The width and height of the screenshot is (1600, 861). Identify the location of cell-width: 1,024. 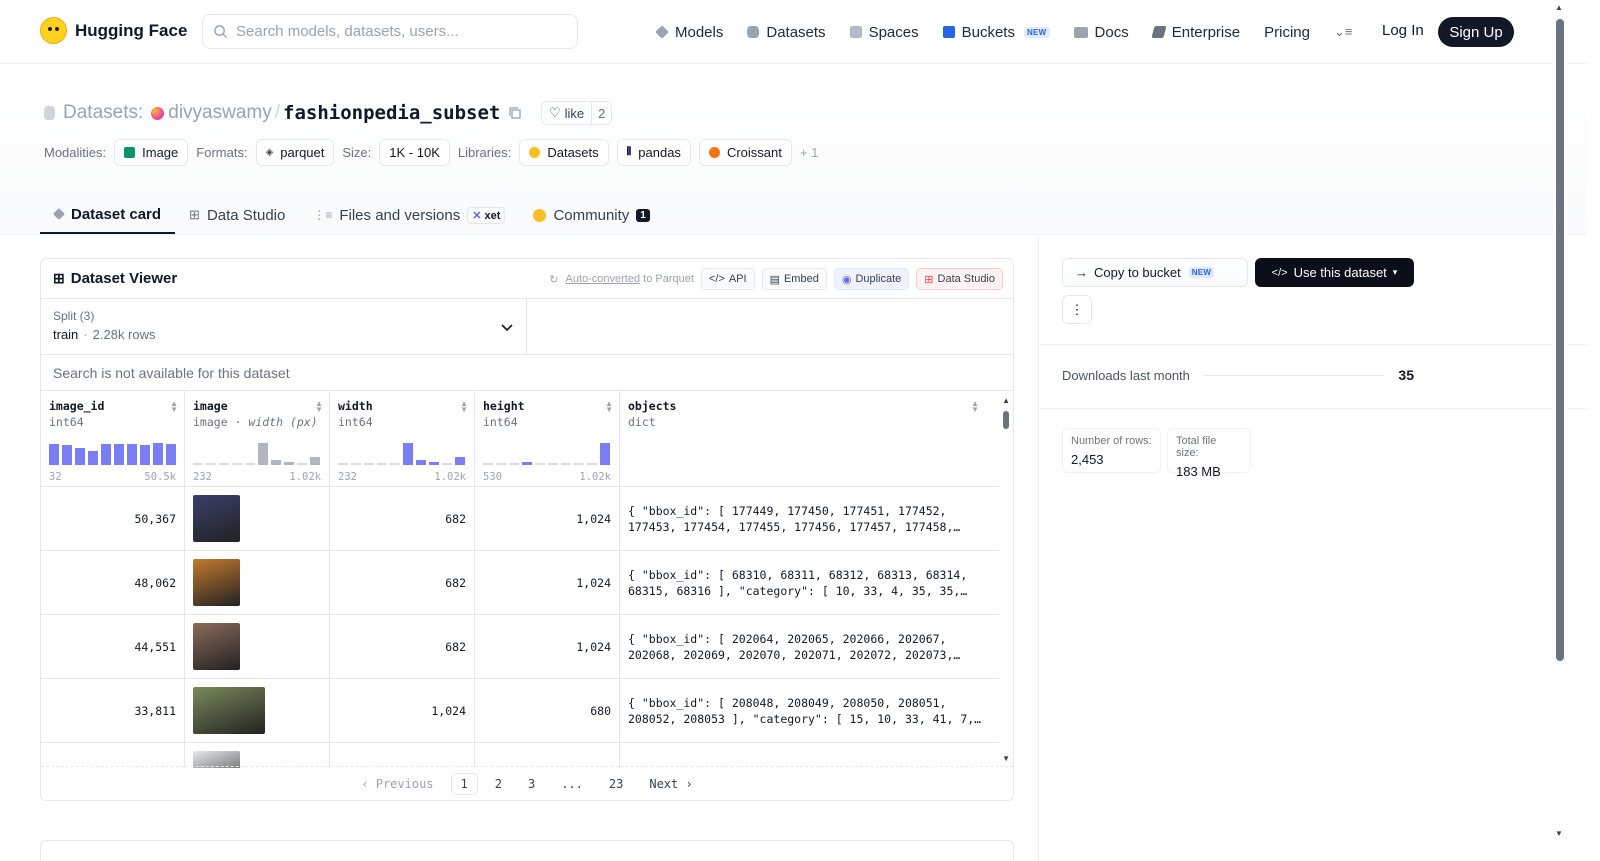
(402, 710).